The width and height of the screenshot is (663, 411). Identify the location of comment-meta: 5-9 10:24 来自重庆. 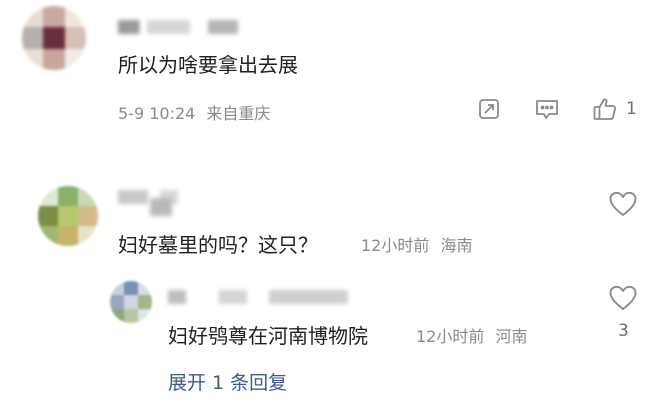
(194, 112).